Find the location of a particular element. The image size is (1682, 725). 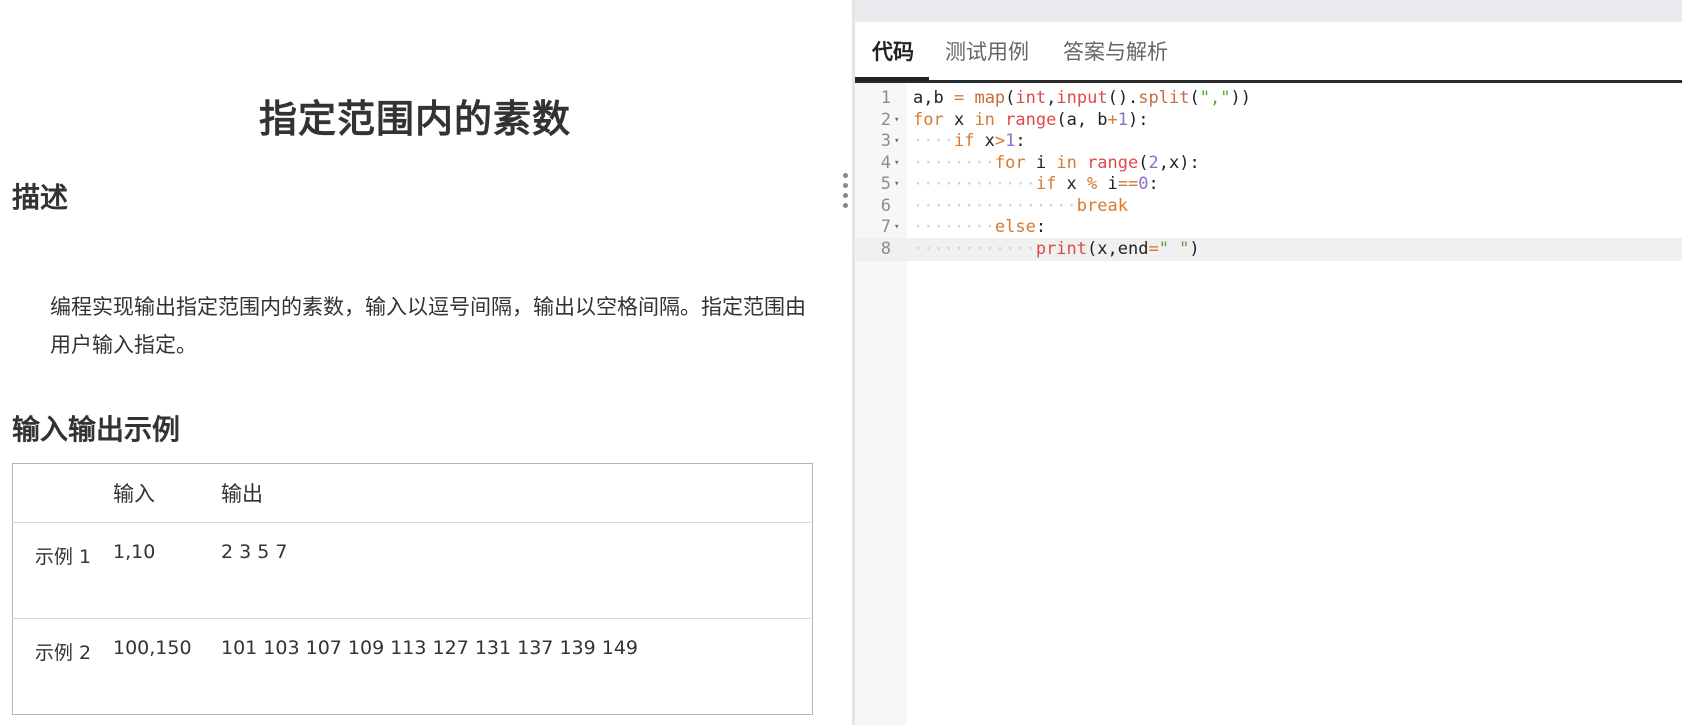

code-line: 6 ················break is located at coordinates (1268, 206).